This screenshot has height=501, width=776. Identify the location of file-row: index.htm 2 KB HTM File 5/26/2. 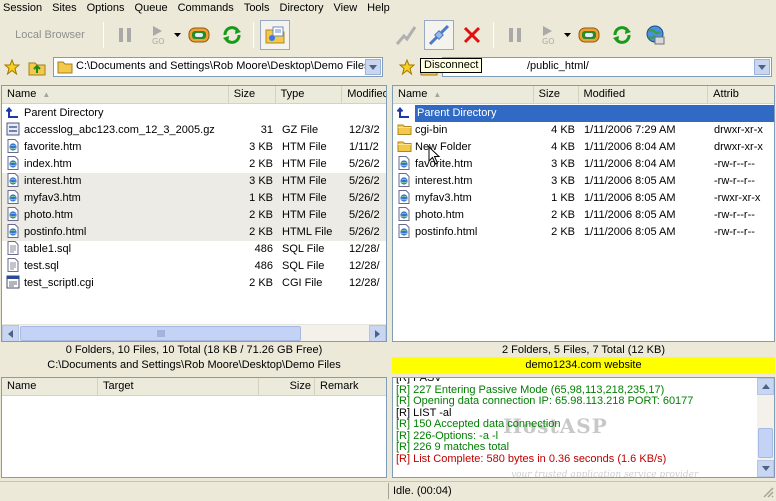
(194, 164).